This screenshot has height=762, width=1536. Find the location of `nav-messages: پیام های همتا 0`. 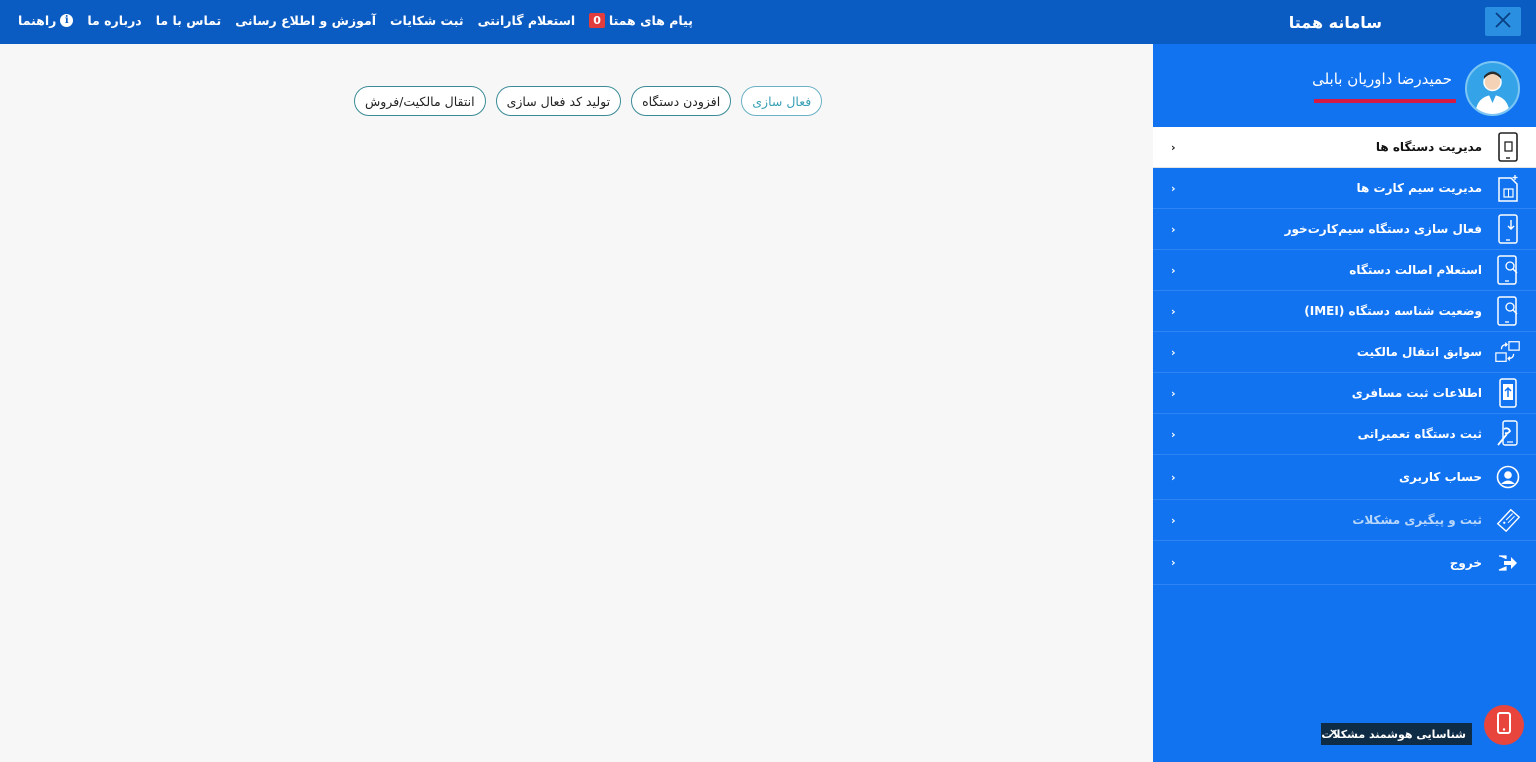

nav-messages: پیام های همتا 0 is located at coordinates (641, 20).